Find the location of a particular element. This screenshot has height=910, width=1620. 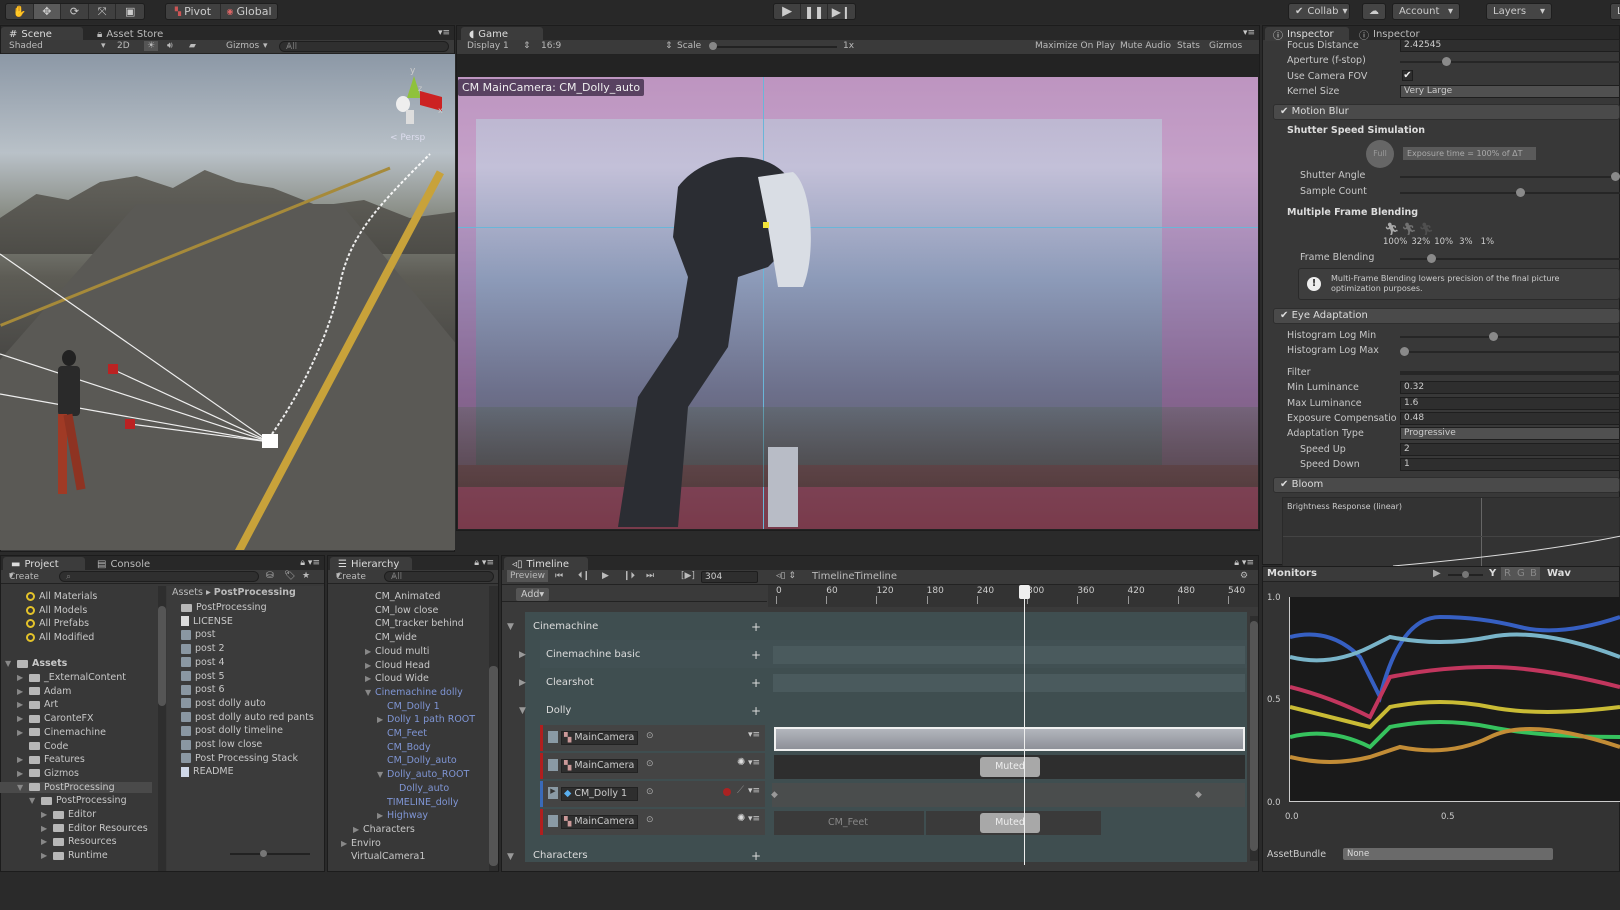

hierarchy-item: ▶ Dolly 1 path ROOT is located at coordinates (426, 719).